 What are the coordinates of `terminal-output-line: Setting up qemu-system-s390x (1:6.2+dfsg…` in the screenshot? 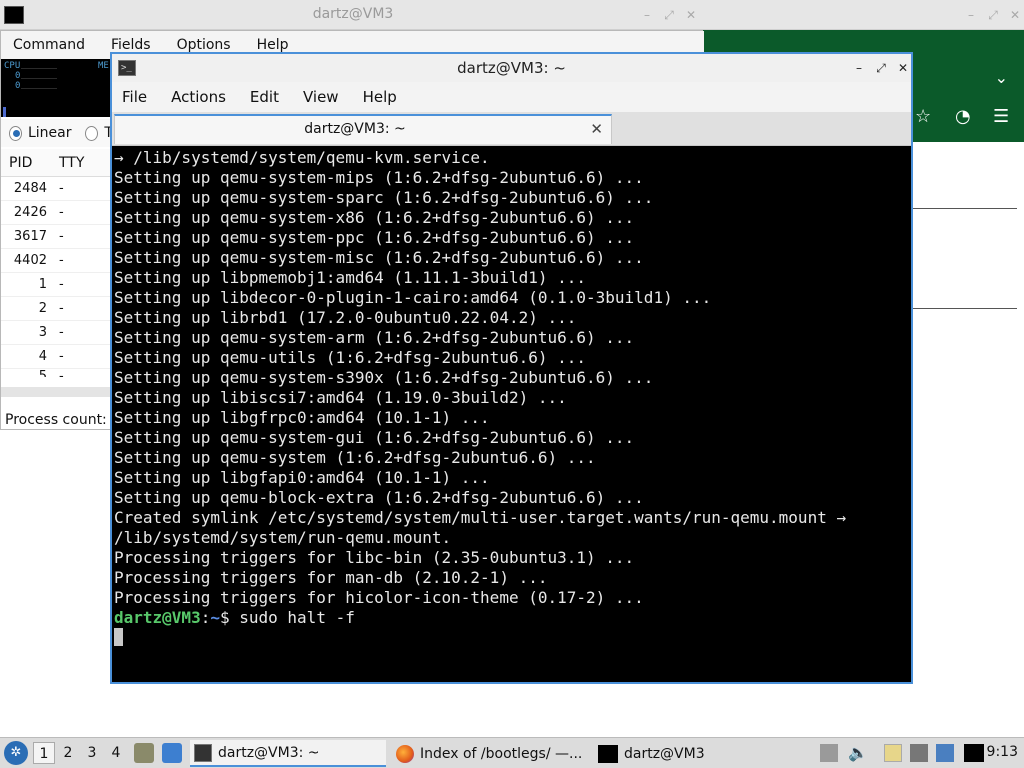 It's located at (384, 377).